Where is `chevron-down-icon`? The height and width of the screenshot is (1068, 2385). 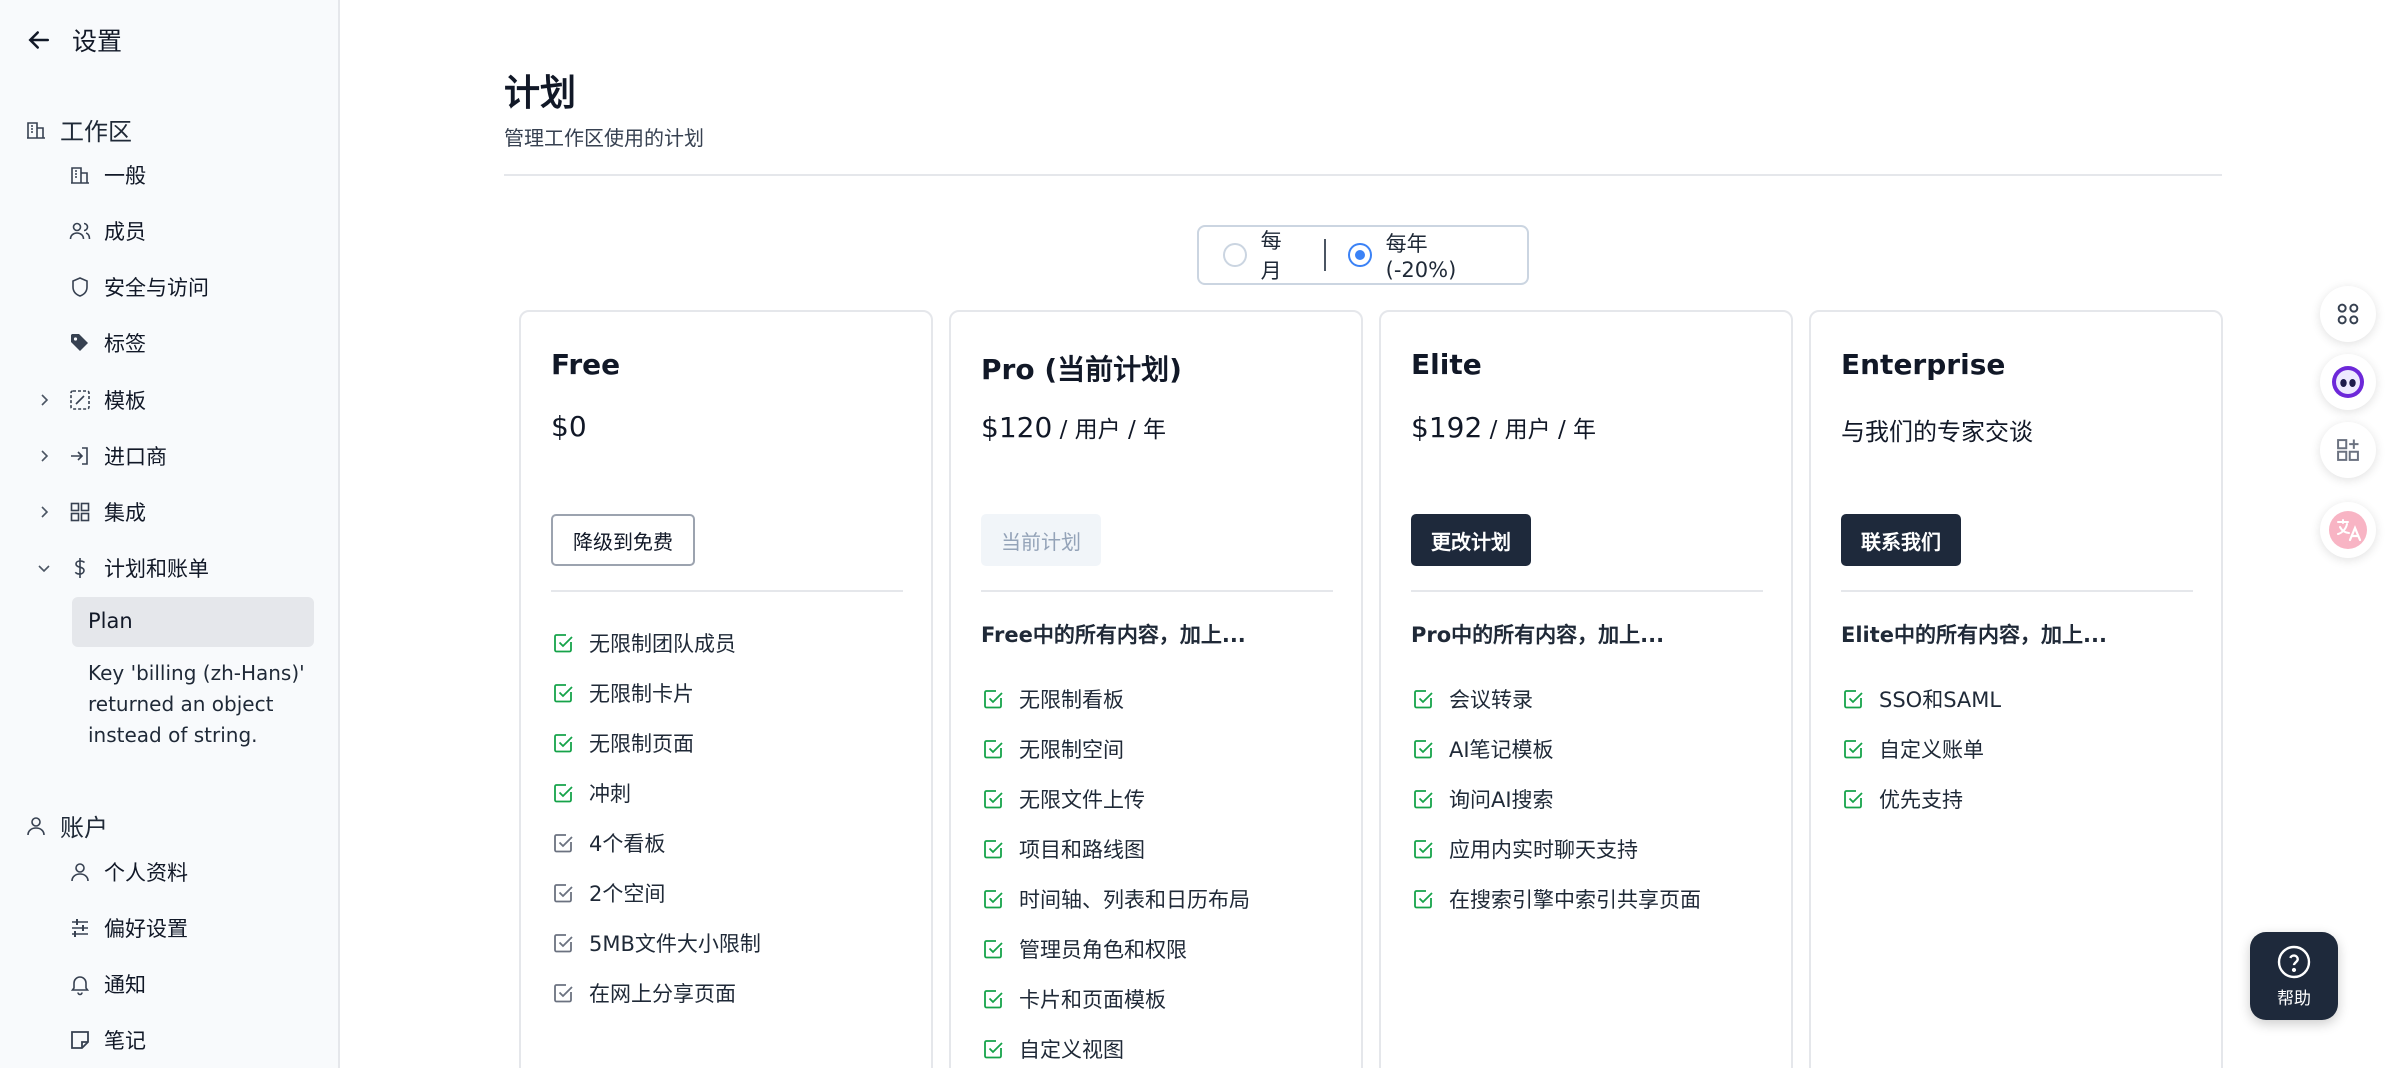
chevron-down-icon is located at coordinates (44, 568).